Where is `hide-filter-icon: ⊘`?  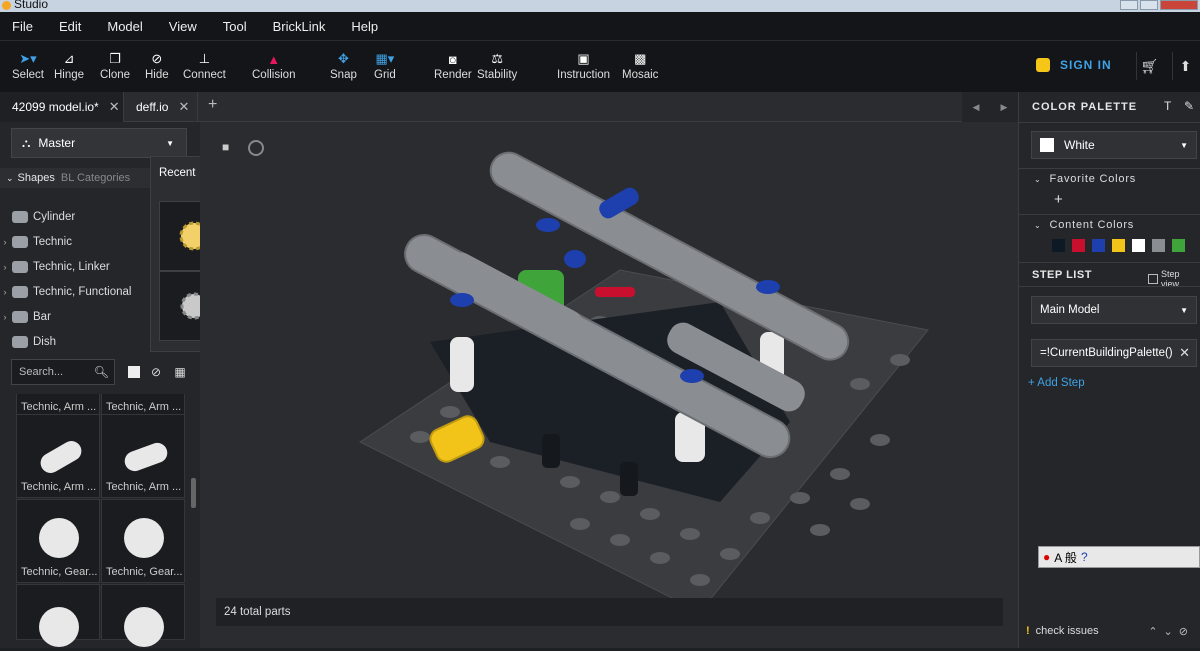 hide-filter-icon: ⊘ is located at coordinates (156, 372).